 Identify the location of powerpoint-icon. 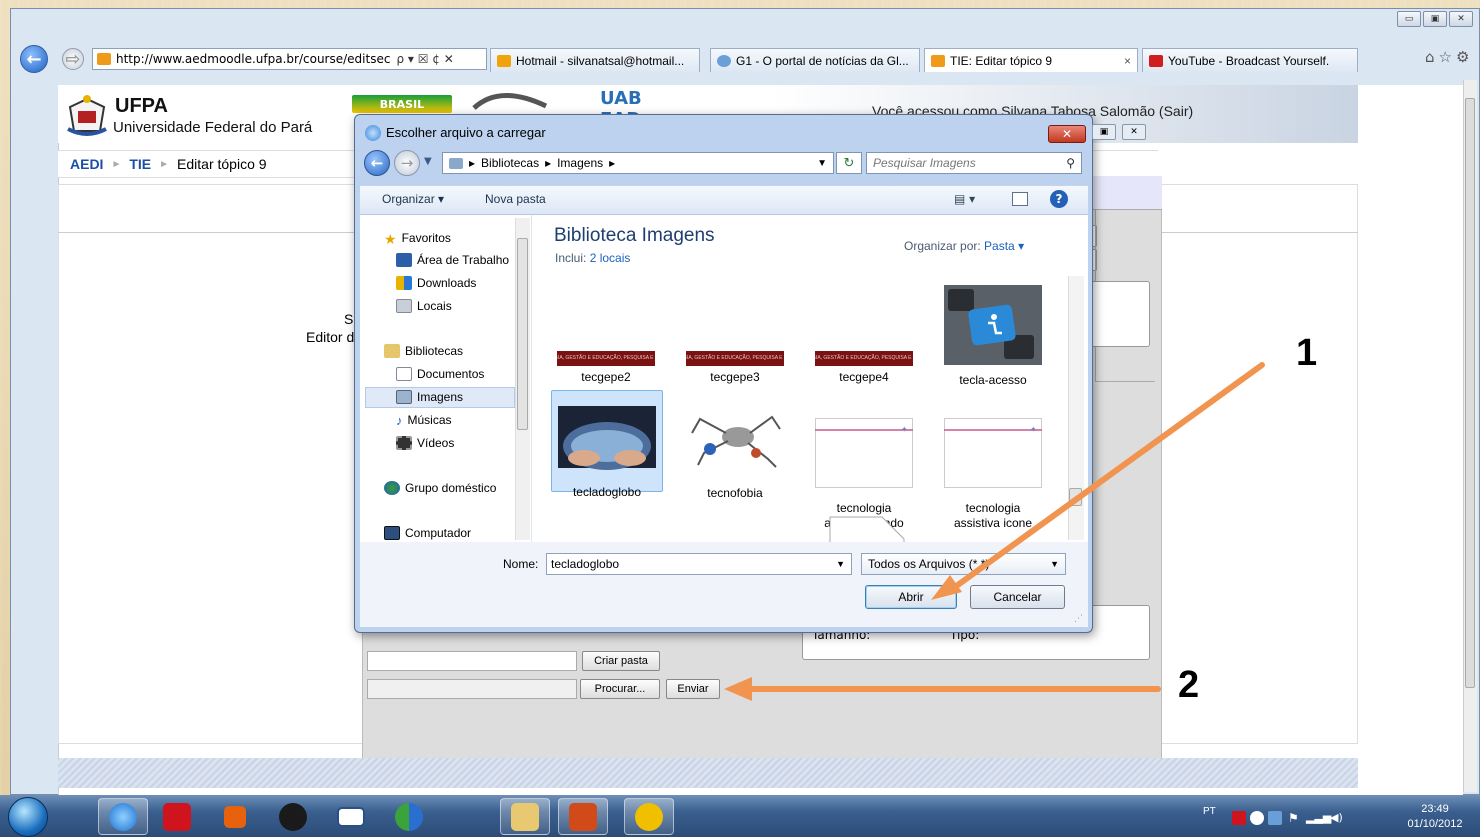
(583, 816).